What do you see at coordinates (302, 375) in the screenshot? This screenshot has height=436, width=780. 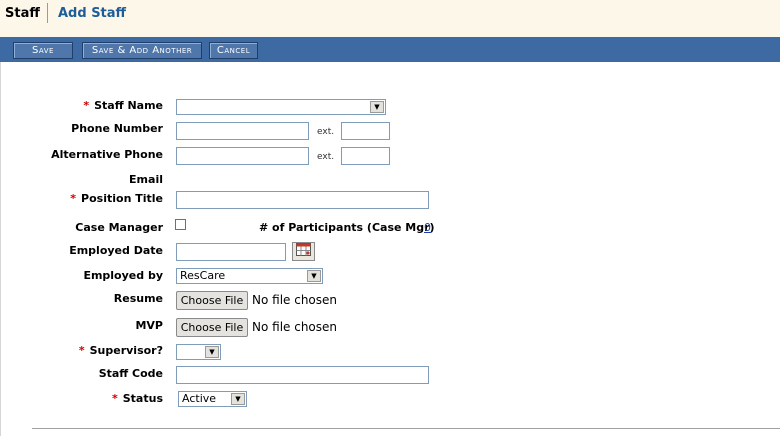 I see `staff-code-input` at bounding box center [302, 375].